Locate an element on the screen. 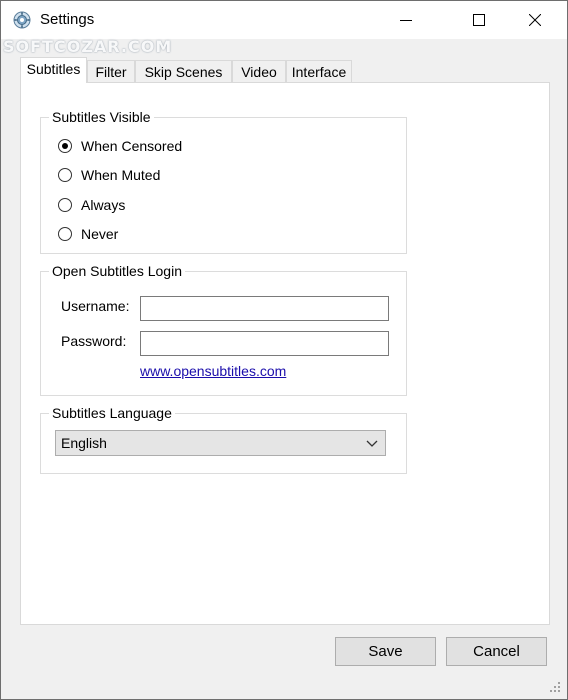 This screenshot has width=568, height=700. username-input is located at coordinates (264, 308).